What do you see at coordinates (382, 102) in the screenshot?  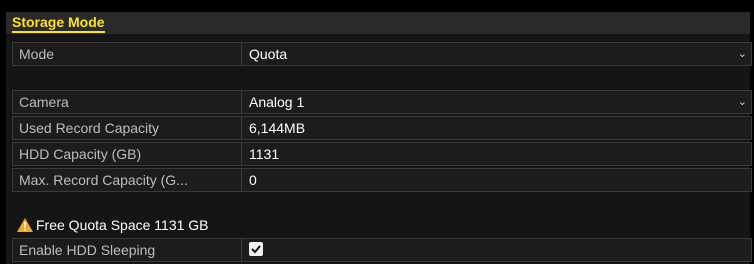 I see `camera-row: Camera Analog 1 ⌄` at bounding box center [382, 102].